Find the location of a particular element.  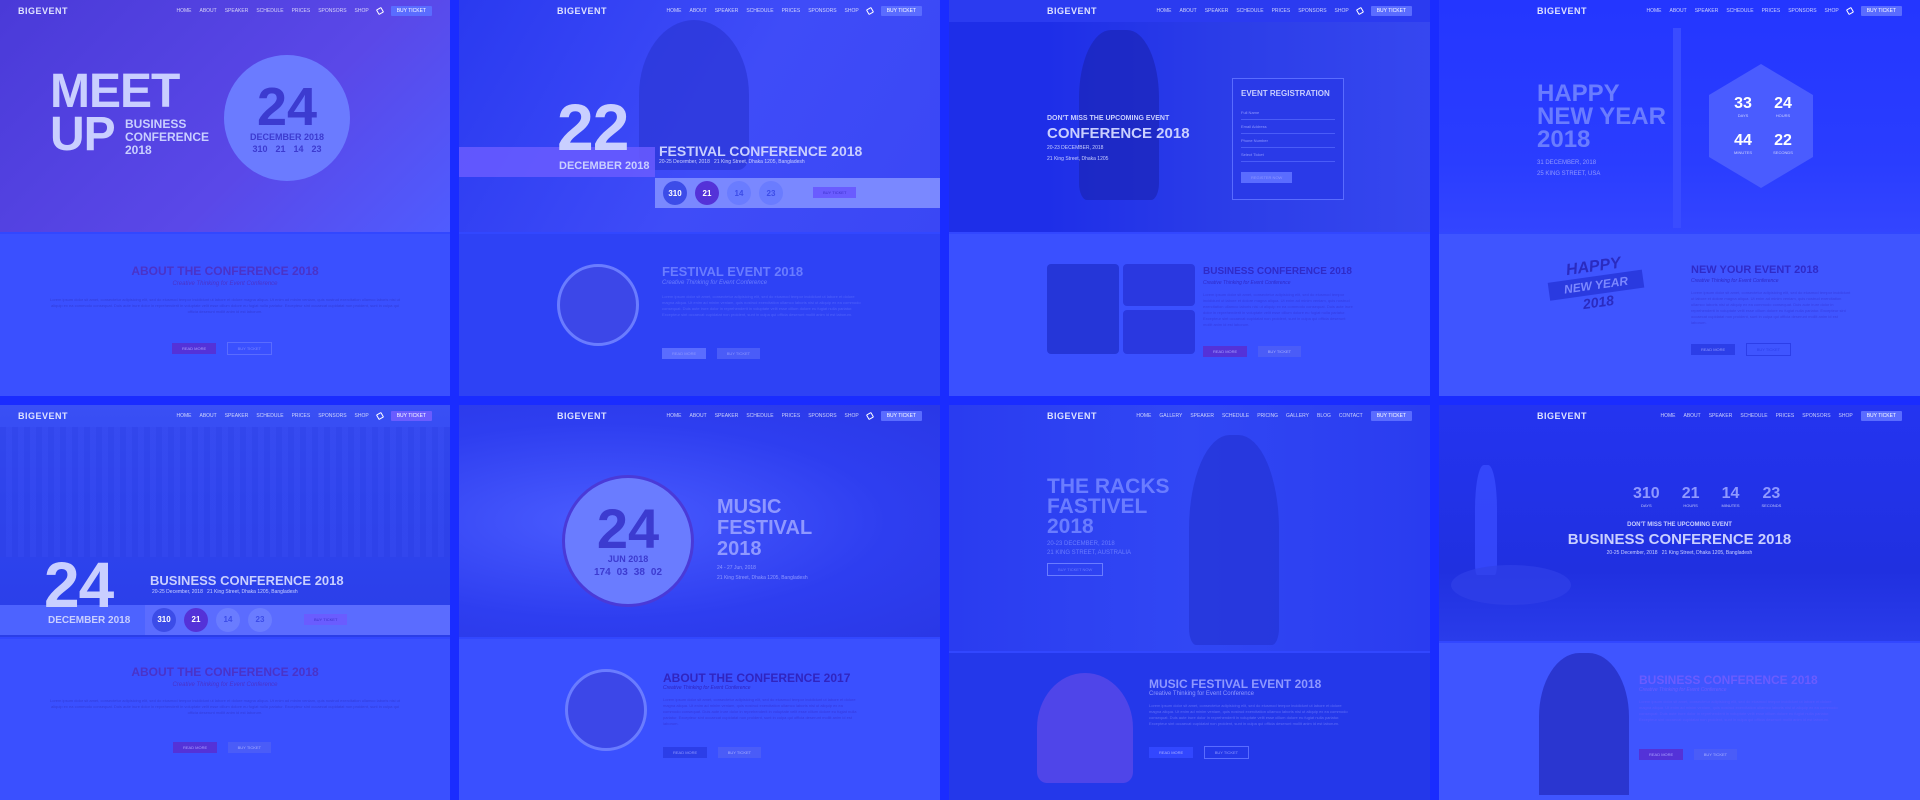

email-field: Email Address is located at coordinates (1288, 127).